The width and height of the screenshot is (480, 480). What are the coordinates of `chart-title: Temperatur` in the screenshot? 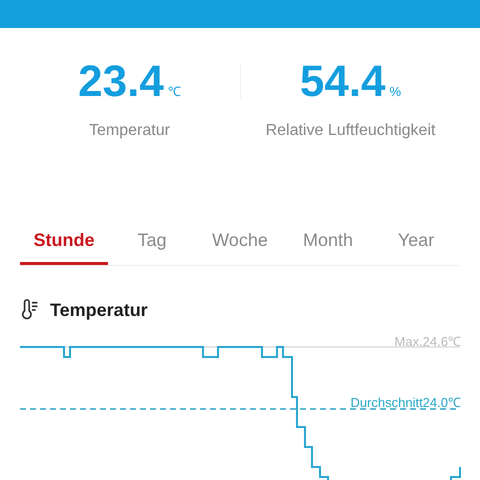 It's located at (99, 310).